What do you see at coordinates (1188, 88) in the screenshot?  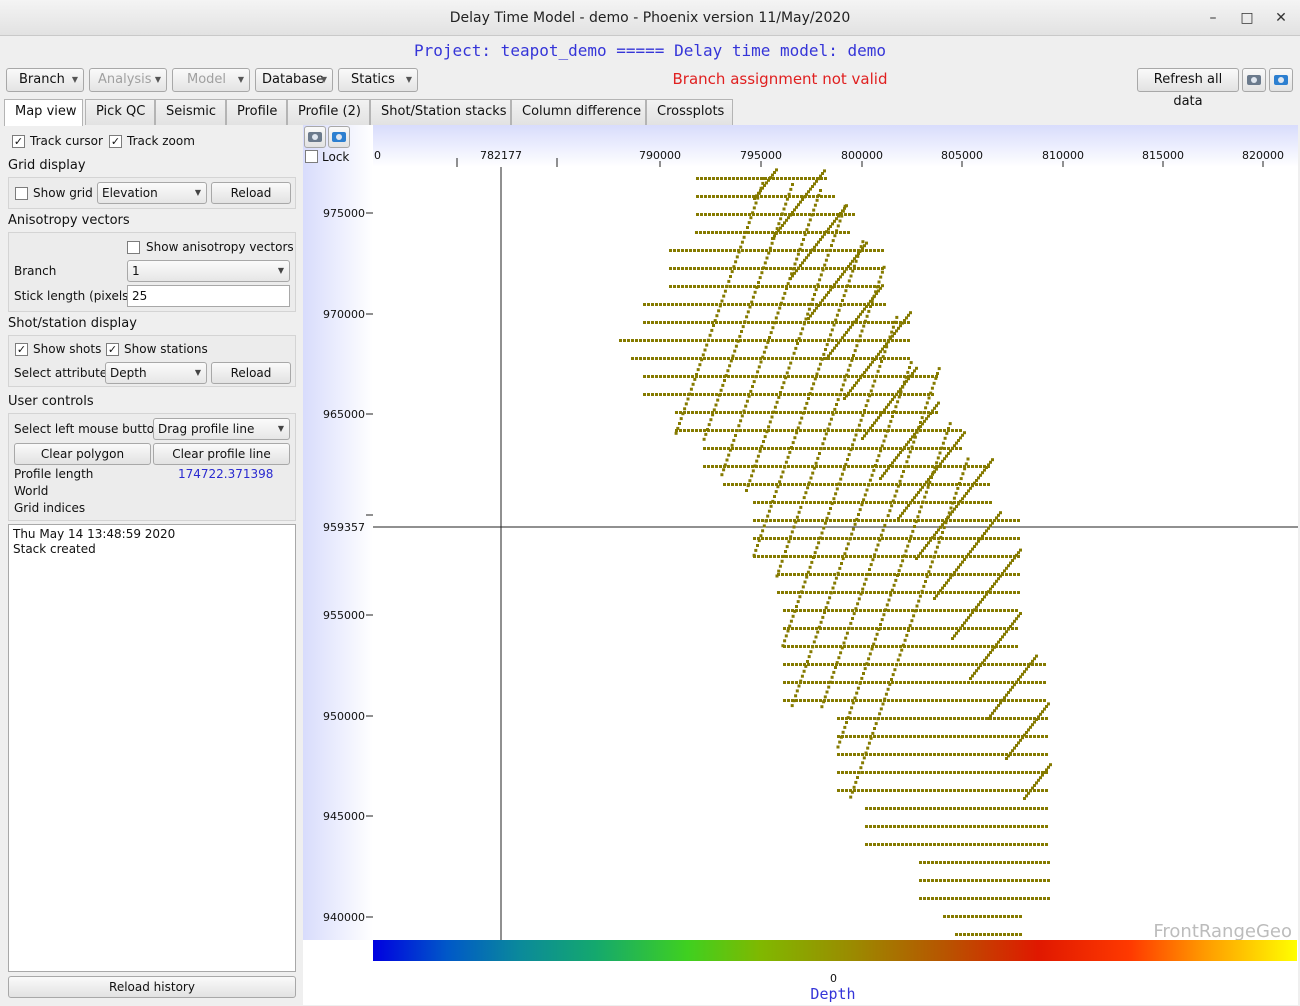 I see `refresh-all-data-button: Refresh all data` at bounding box center [1188, 88].